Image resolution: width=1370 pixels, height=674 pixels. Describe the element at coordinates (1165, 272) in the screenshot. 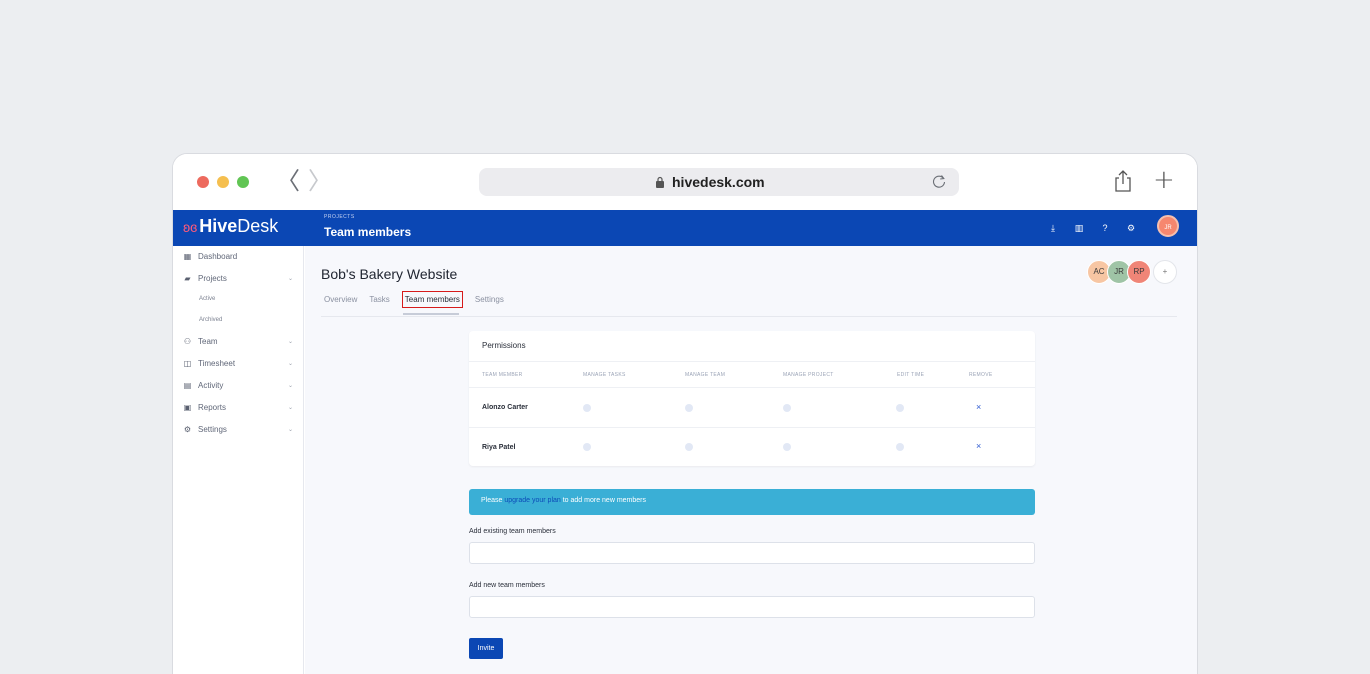

I see `add-member-button: +` at that location.